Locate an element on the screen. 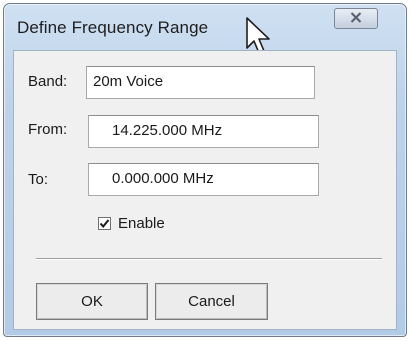 The image size is (411, 341). close-icon is located at coordinates (356, 18).